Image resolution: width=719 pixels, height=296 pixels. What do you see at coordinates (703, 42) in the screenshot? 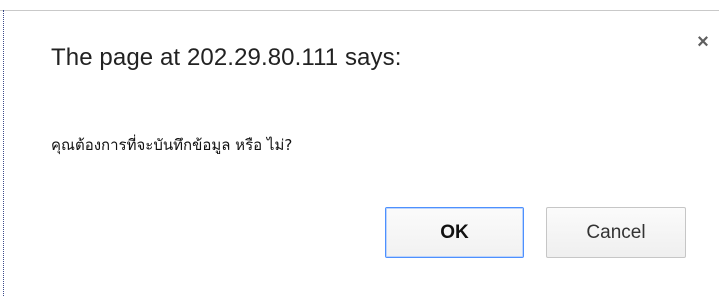
I see `close-icon: ×` at bounding box center [703, 42].